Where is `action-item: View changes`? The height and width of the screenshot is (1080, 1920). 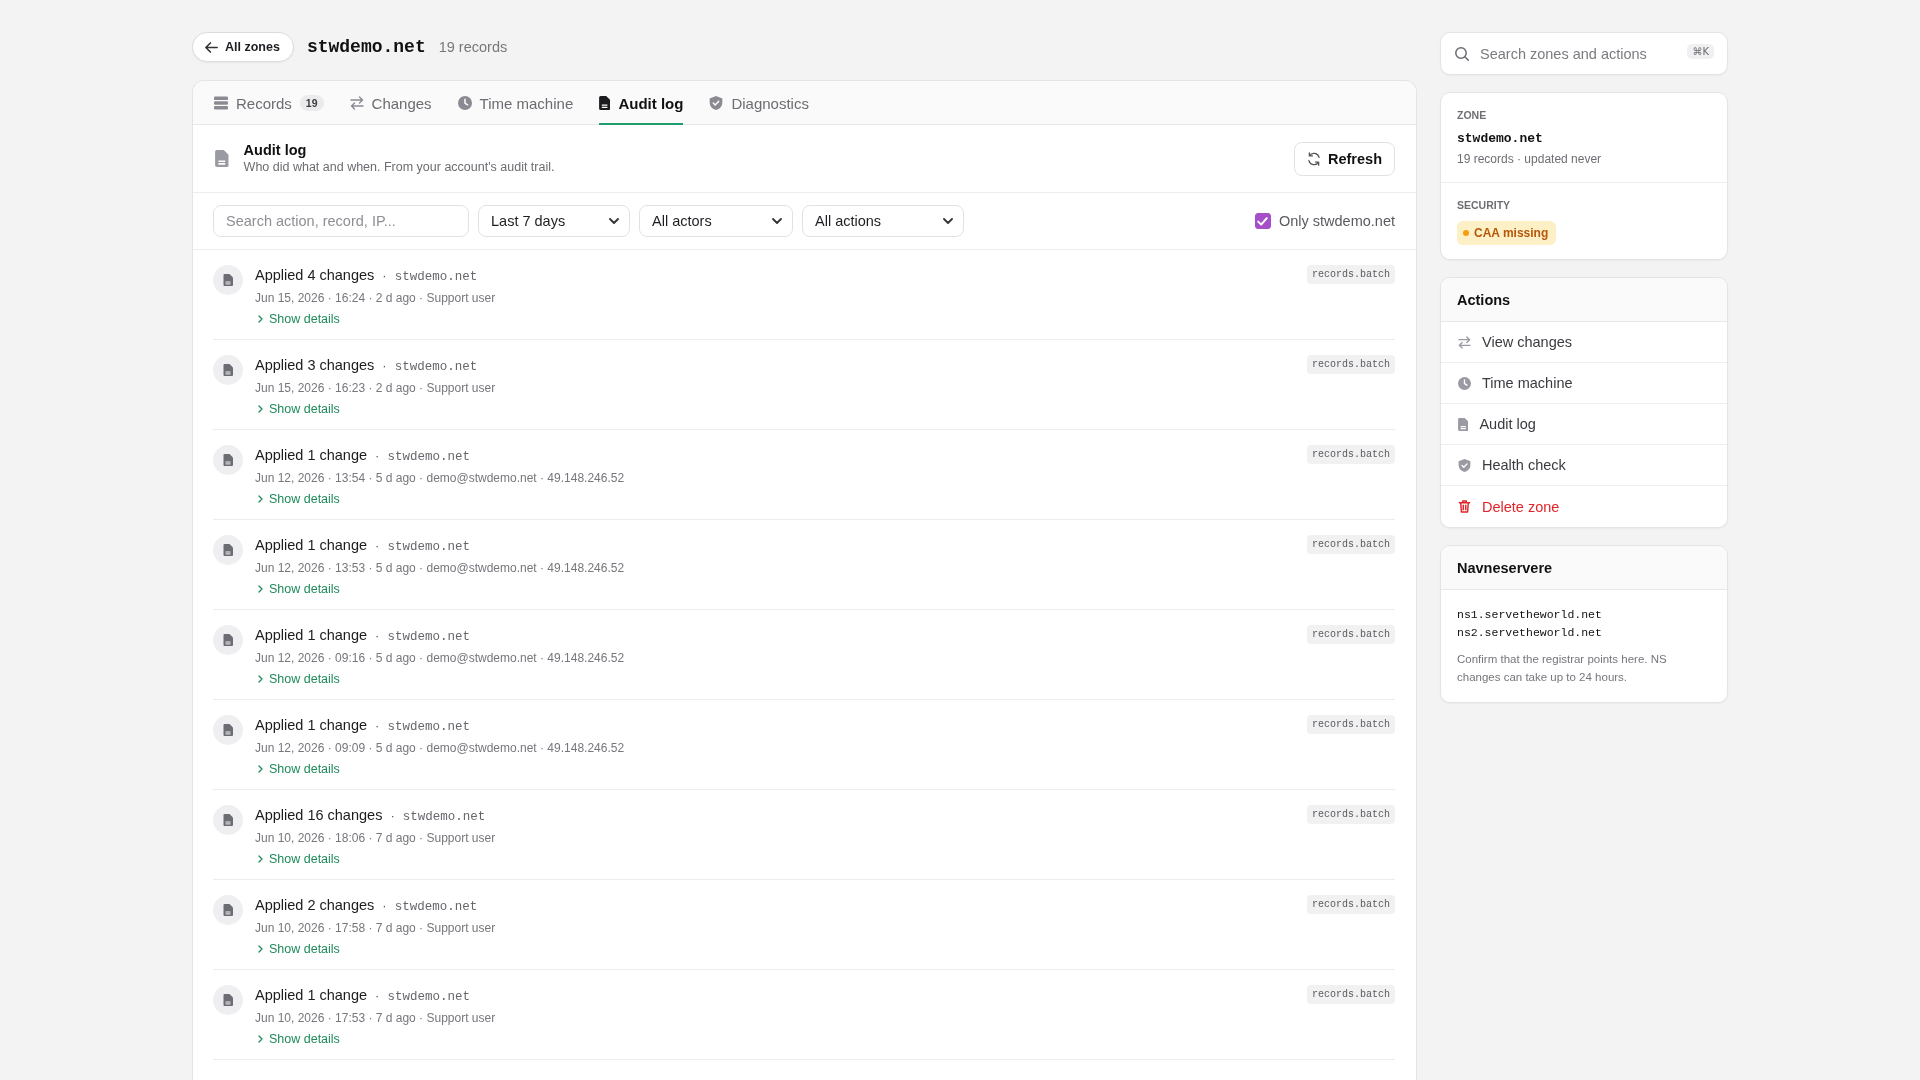 action-item: View changes is located at coordinates (1584, 342).